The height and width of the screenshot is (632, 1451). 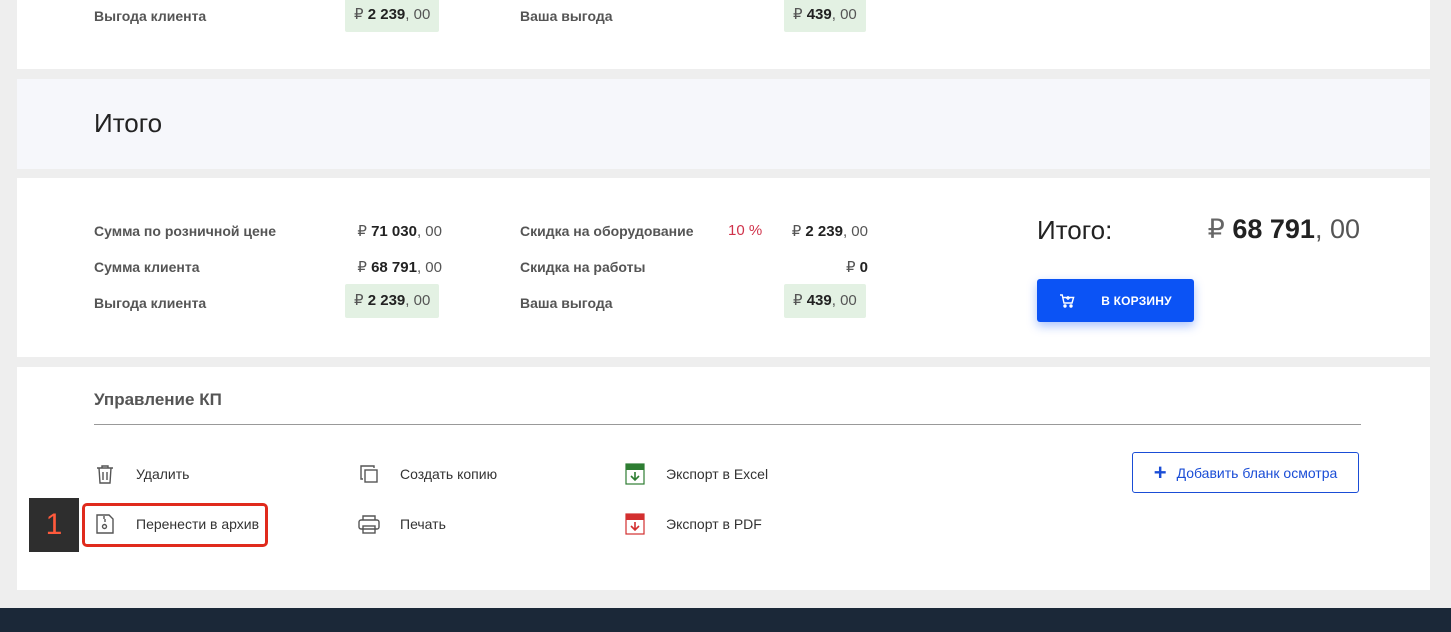 I want to click on copy-icon, so click(x=369, y=474).